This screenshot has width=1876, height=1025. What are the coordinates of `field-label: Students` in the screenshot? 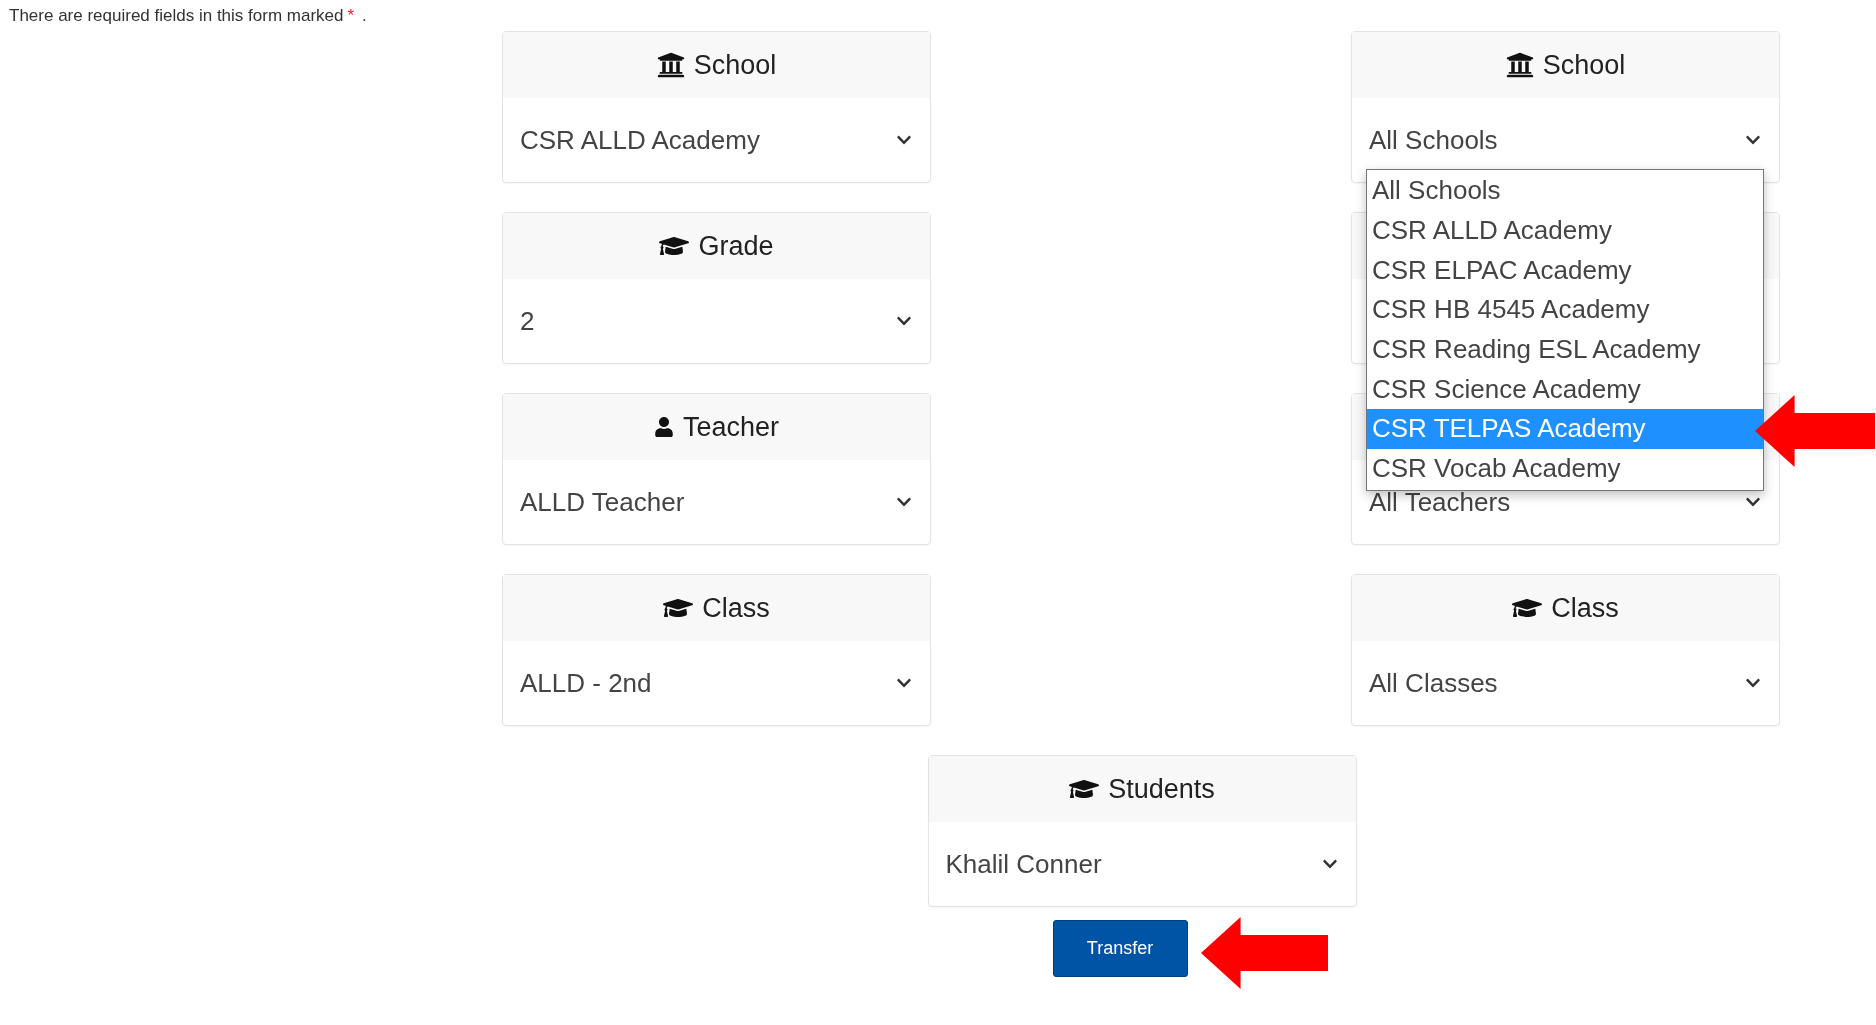 It's located at (1161, 789).